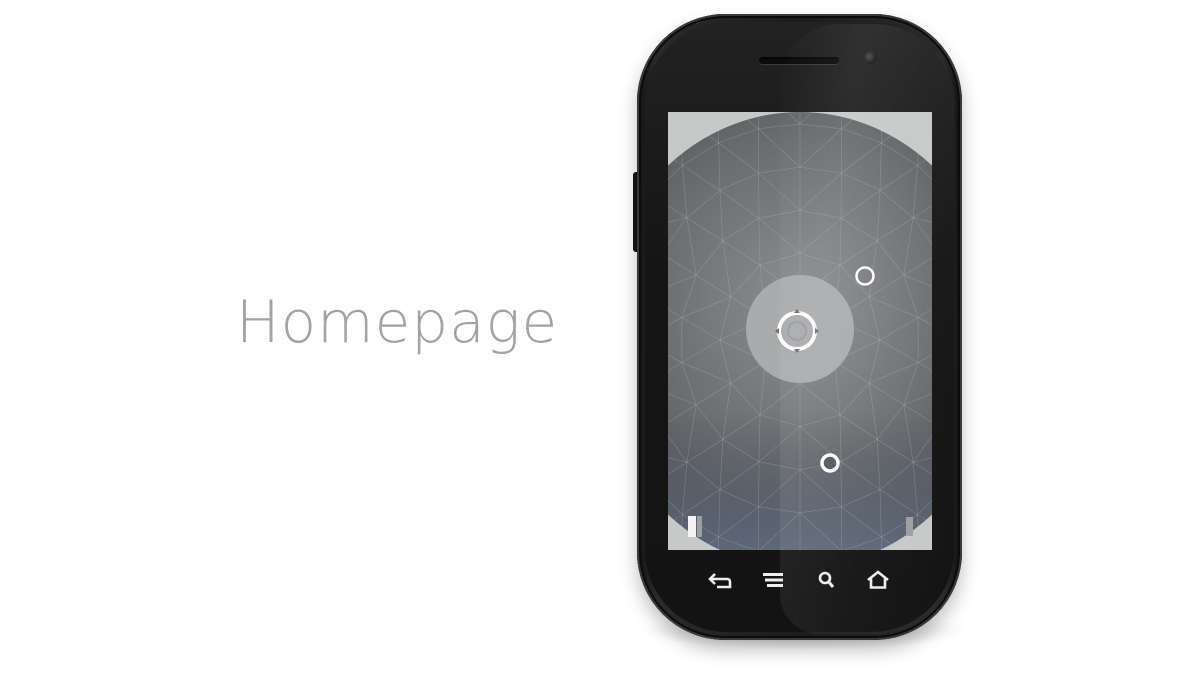  Describe the element at coordinates (865, 276) in the screenshot. I see `upper-right-node-ring-icon` at that location.